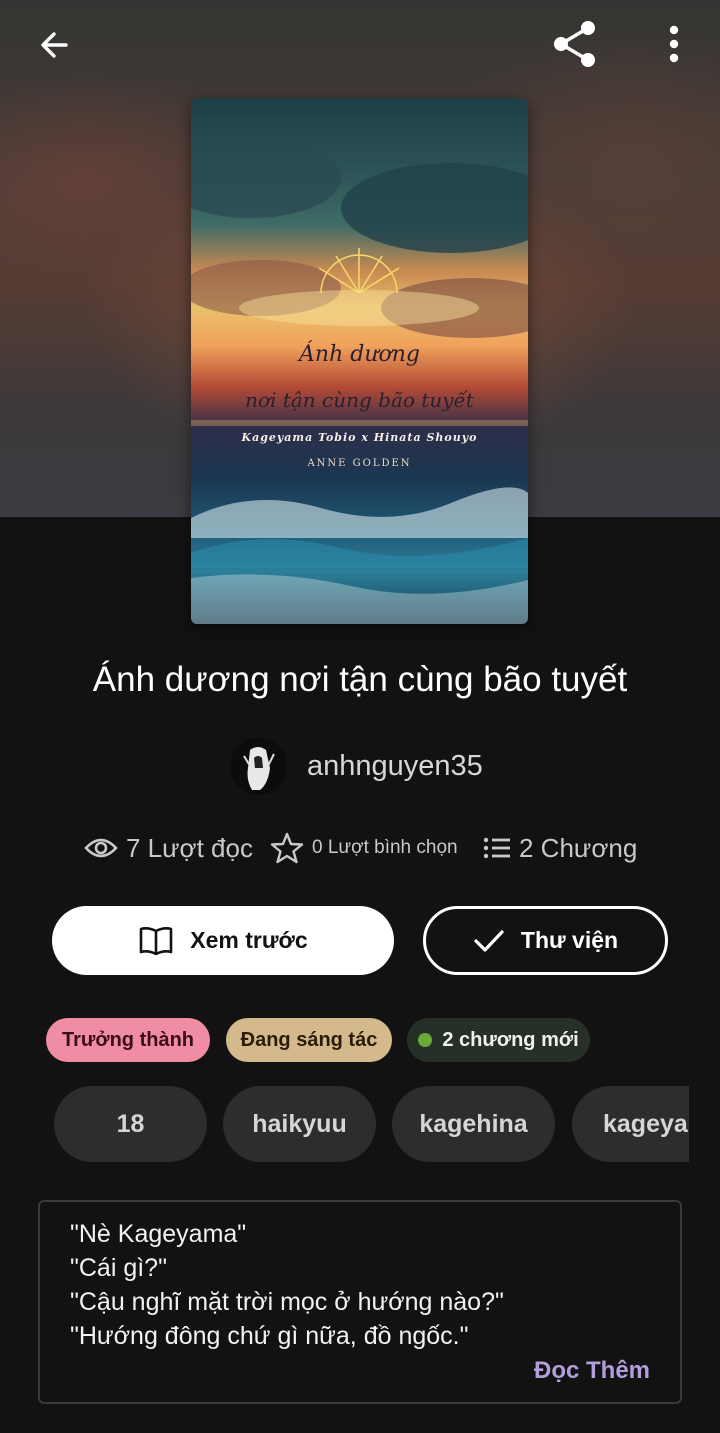 This screenshot has height=1433, width=720. Describe the element at coordinates (309, 1040) in the screenshot. I see `ongoing-badge: Đang sáng tác` at that location.